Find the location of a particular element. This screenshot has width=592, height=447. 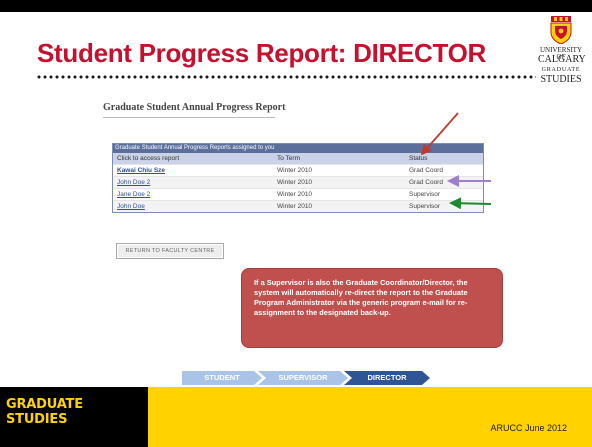

dotted-divider is located at coordinates (286, 77).